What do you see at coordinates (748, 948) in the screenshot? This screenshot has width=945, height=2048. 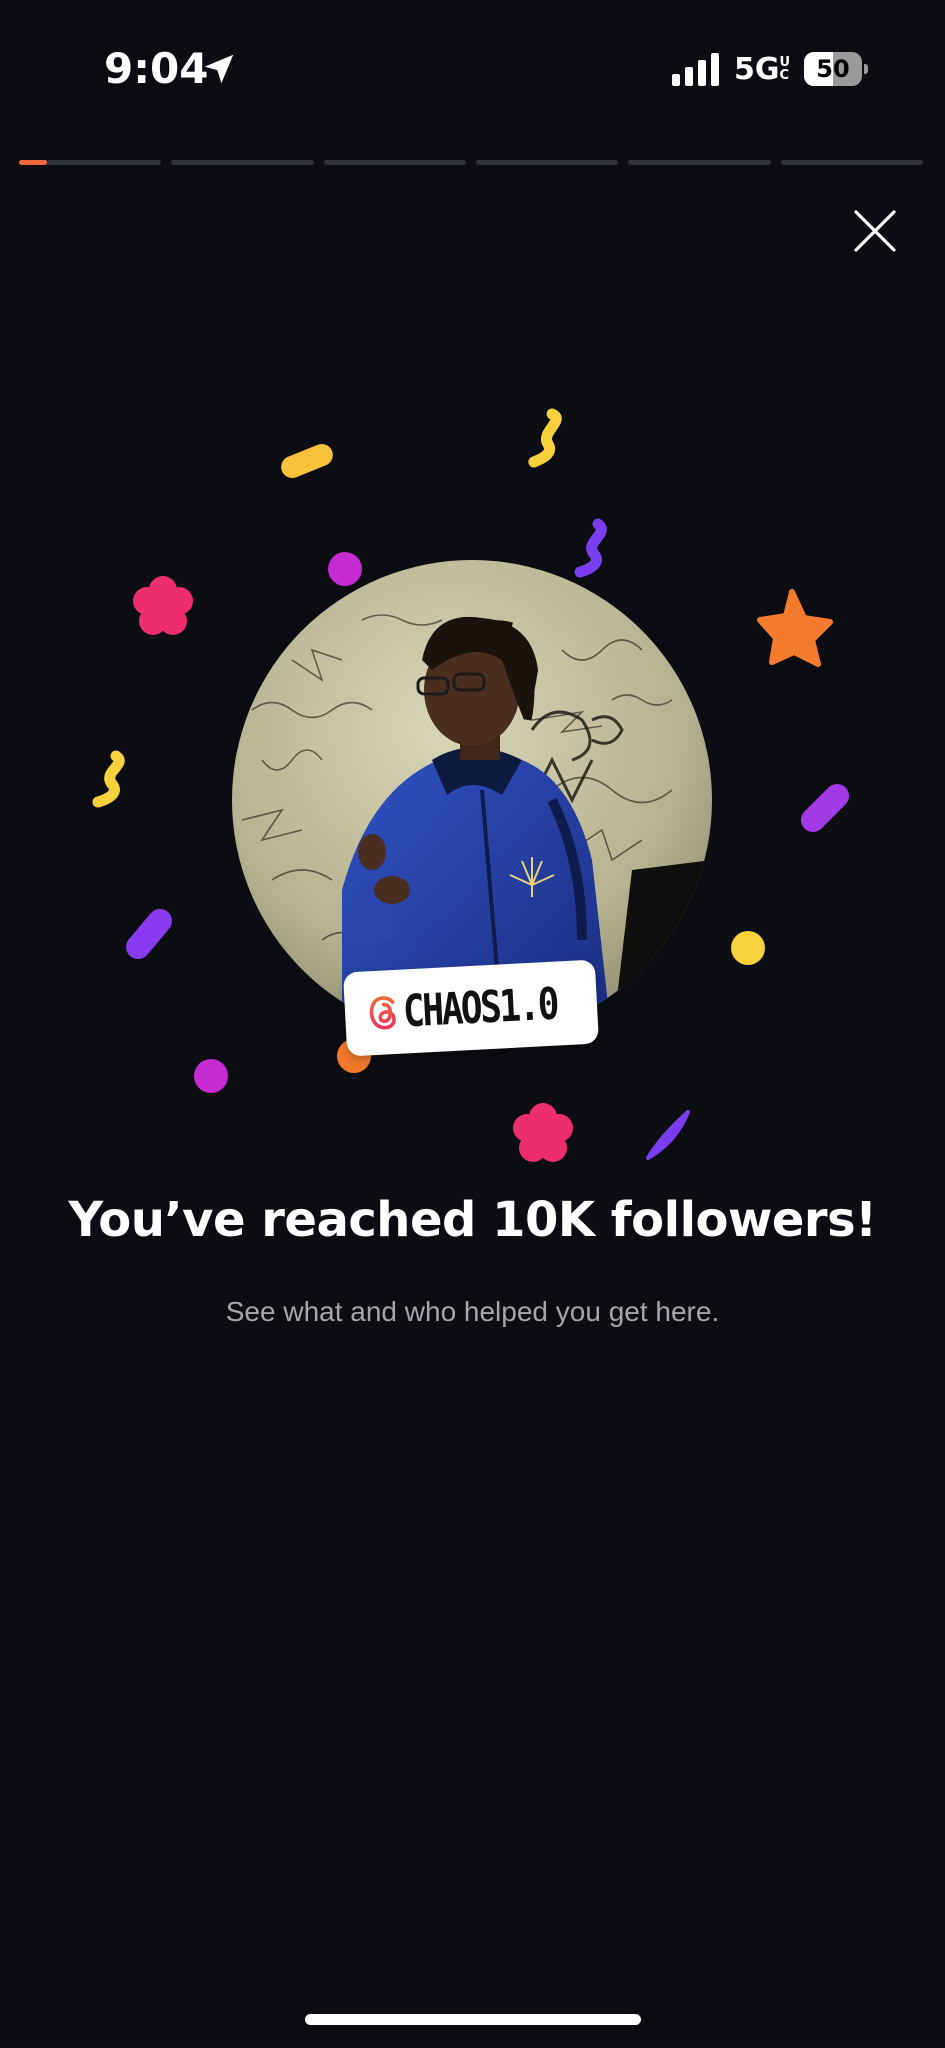 I see `confetti-dot-yellow` at bounding box center [748, 948].